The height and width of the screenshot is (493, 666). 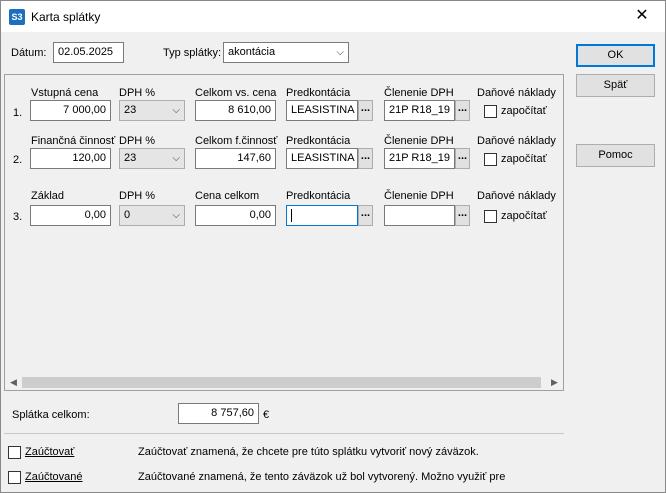 What do you see at coordinates (235, 215) in the screenshot?
I see `total-input: 0,00` at bounding box center [235, 215].